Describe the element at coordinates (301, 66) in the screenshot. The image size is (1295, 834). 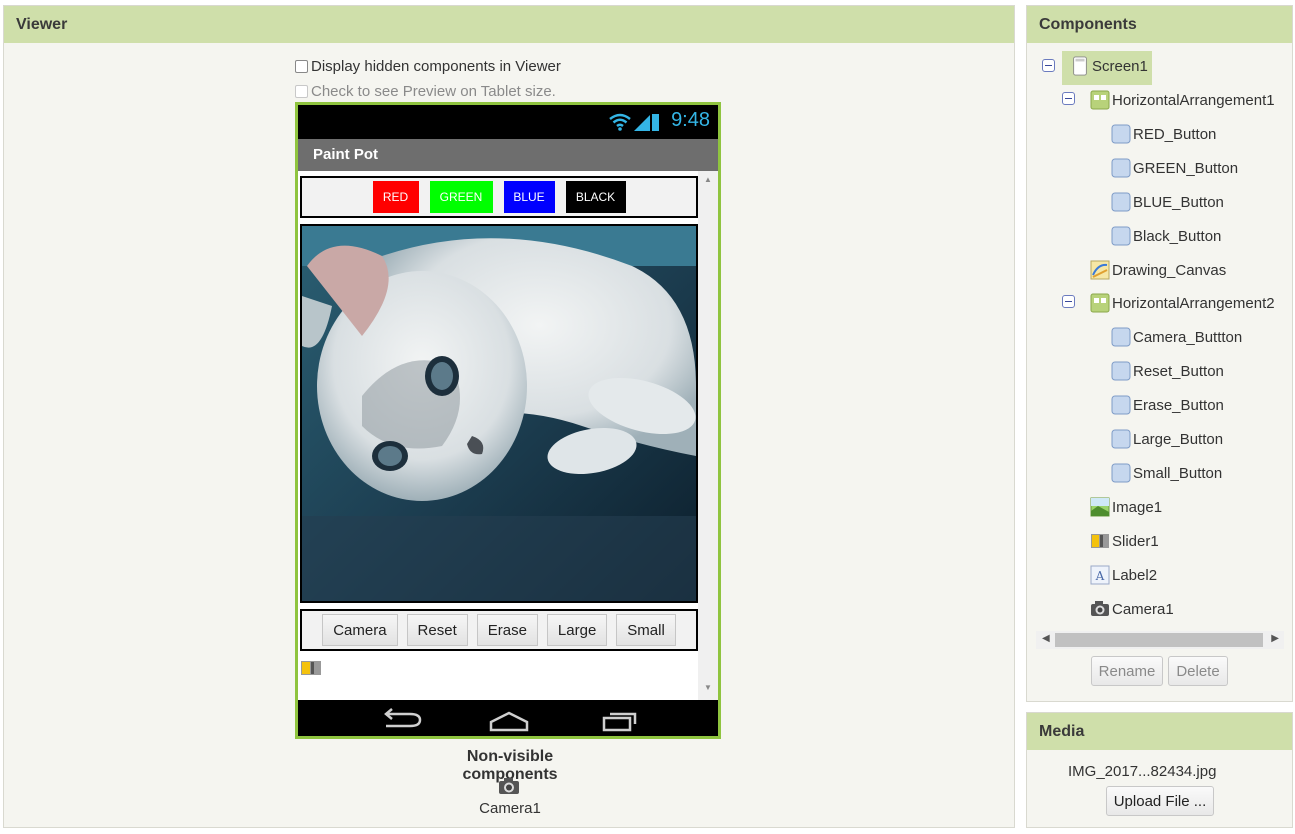
I see `display-hidden-checkbox` at that location.